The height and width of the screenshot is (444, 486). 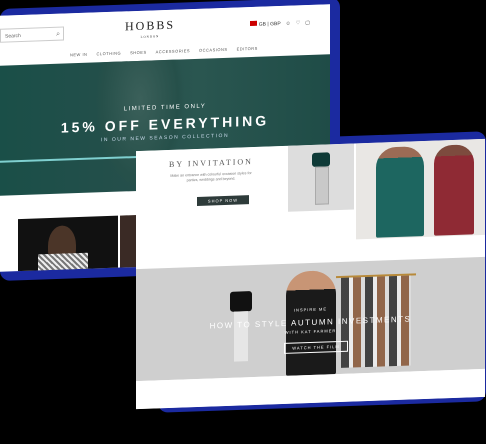 I want to click on pedestal-shape, so click(x=322, y=185).